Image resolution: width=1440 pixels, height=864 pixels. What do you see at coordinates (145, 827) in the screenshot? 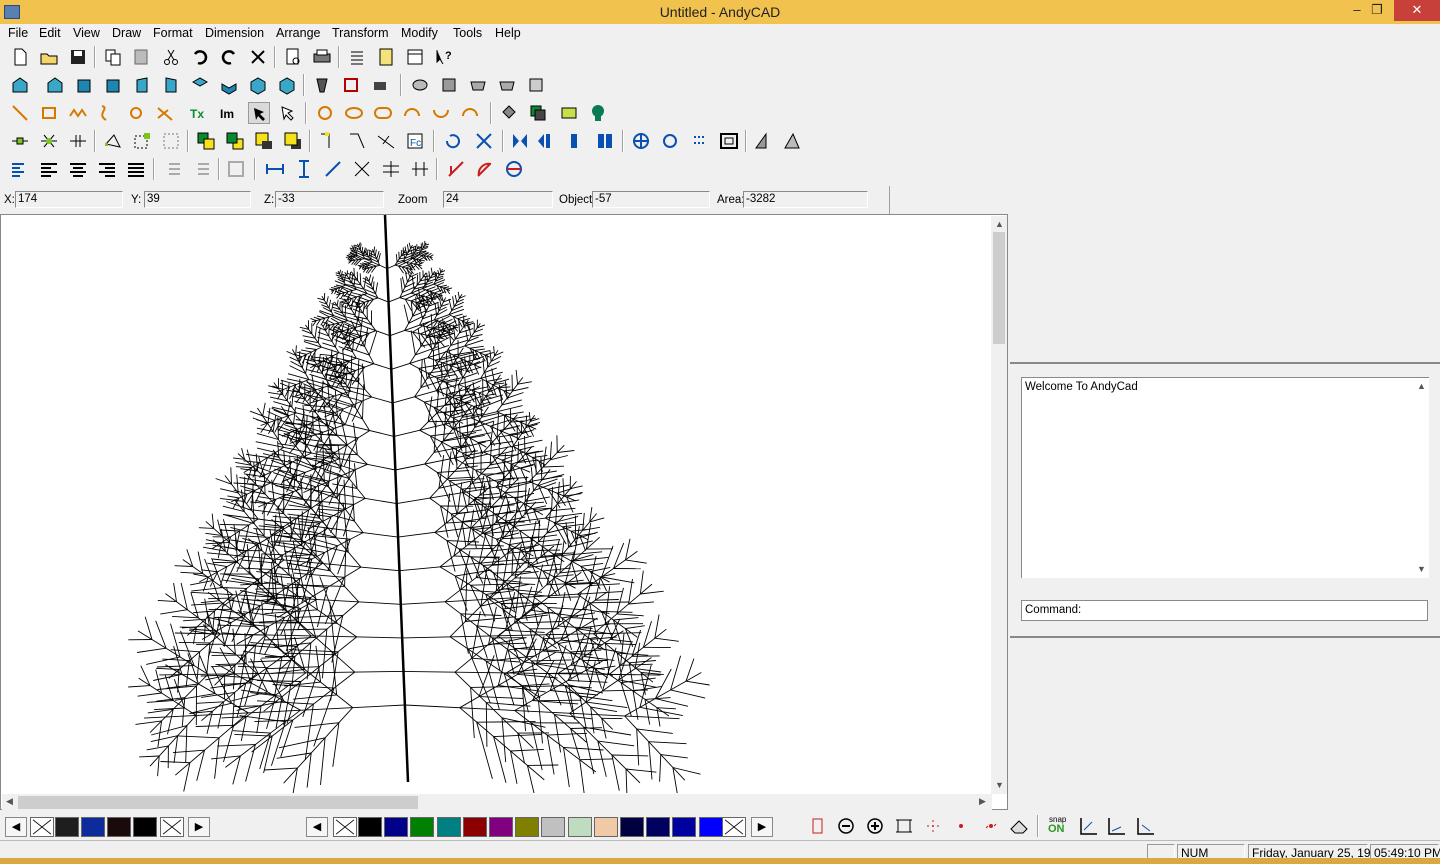
I see `black-swatch` at bounding box center [145, 827].